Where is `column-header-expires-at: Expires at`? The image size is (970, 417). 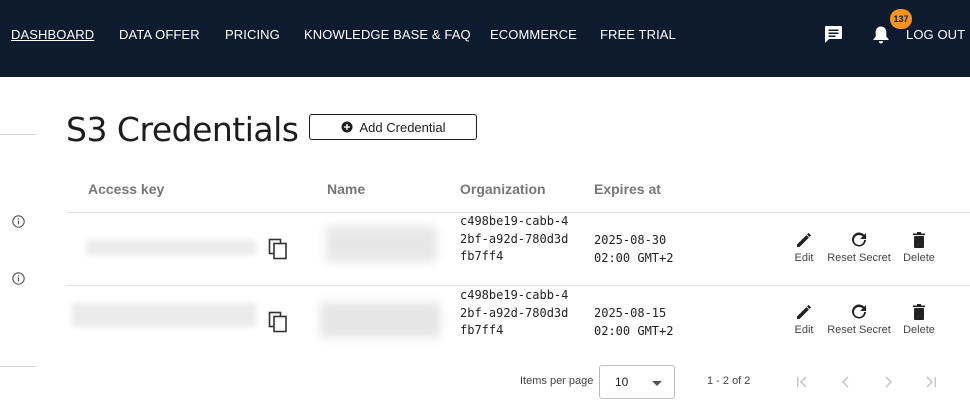 column-header-expires-at: Expires at is located at coordinates (627, 189).